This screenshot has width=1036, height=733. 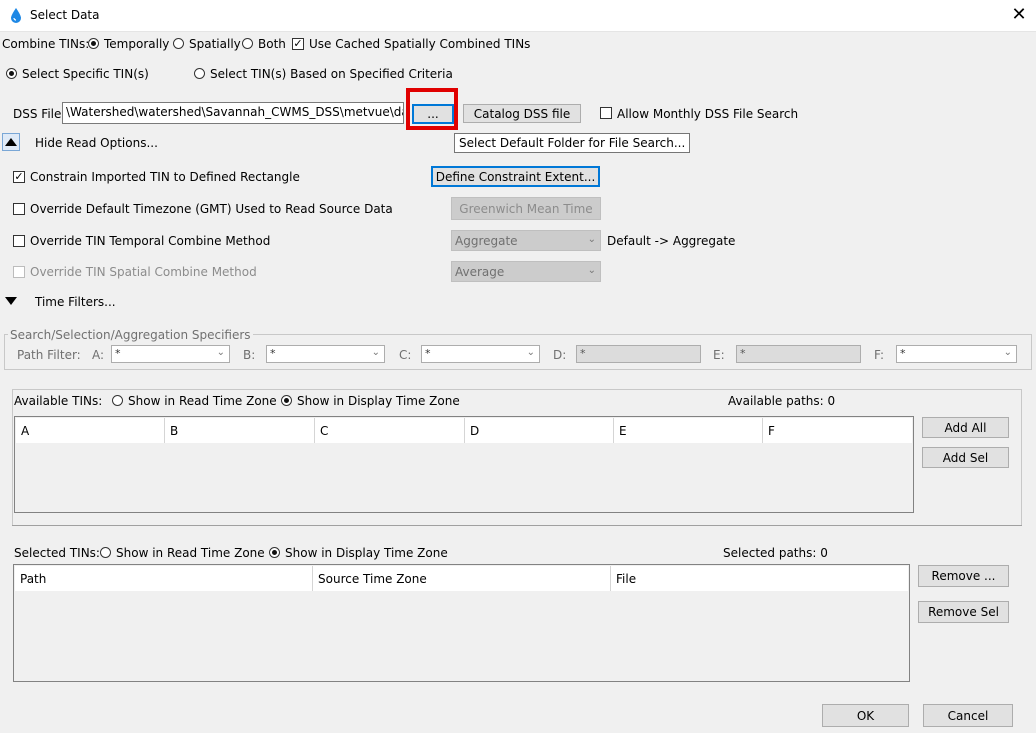 I want to click on part-a-select: * ⌄, so click(x=170, y=354).